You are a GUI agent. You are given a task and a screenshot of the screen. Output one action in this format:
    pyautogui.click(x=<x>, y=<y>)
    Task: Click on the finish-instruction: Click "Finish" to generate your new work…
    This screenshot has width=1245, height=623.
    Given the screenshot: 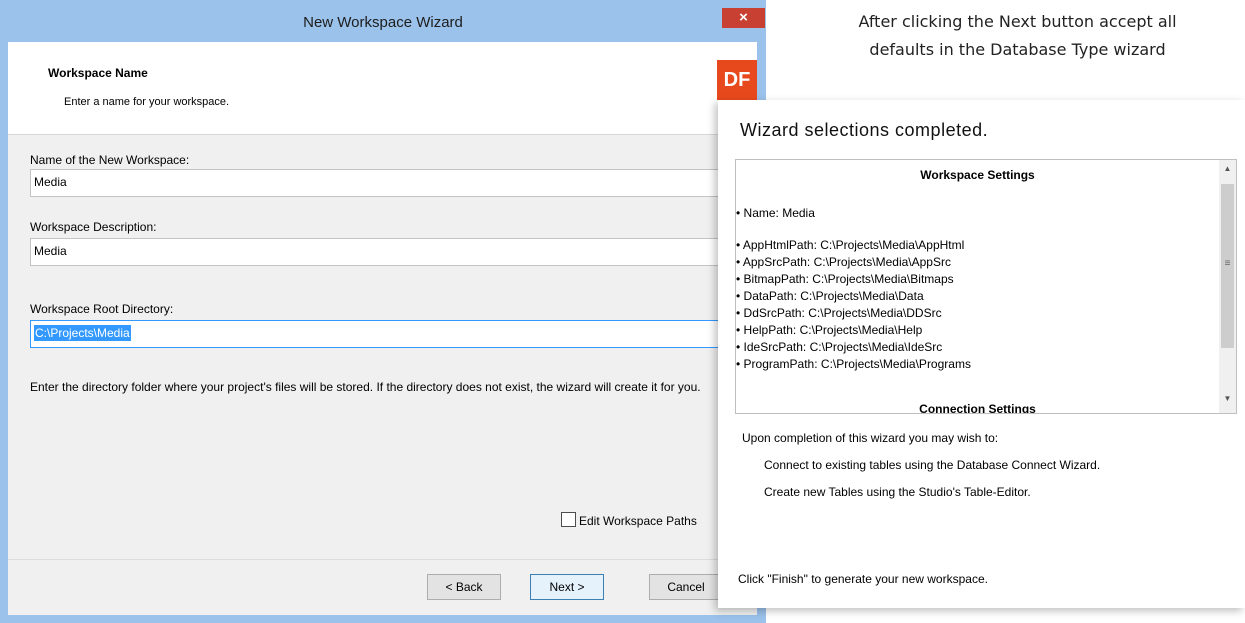 What is the action you would take?
    pyautogui.click(x=863, y=579)
    